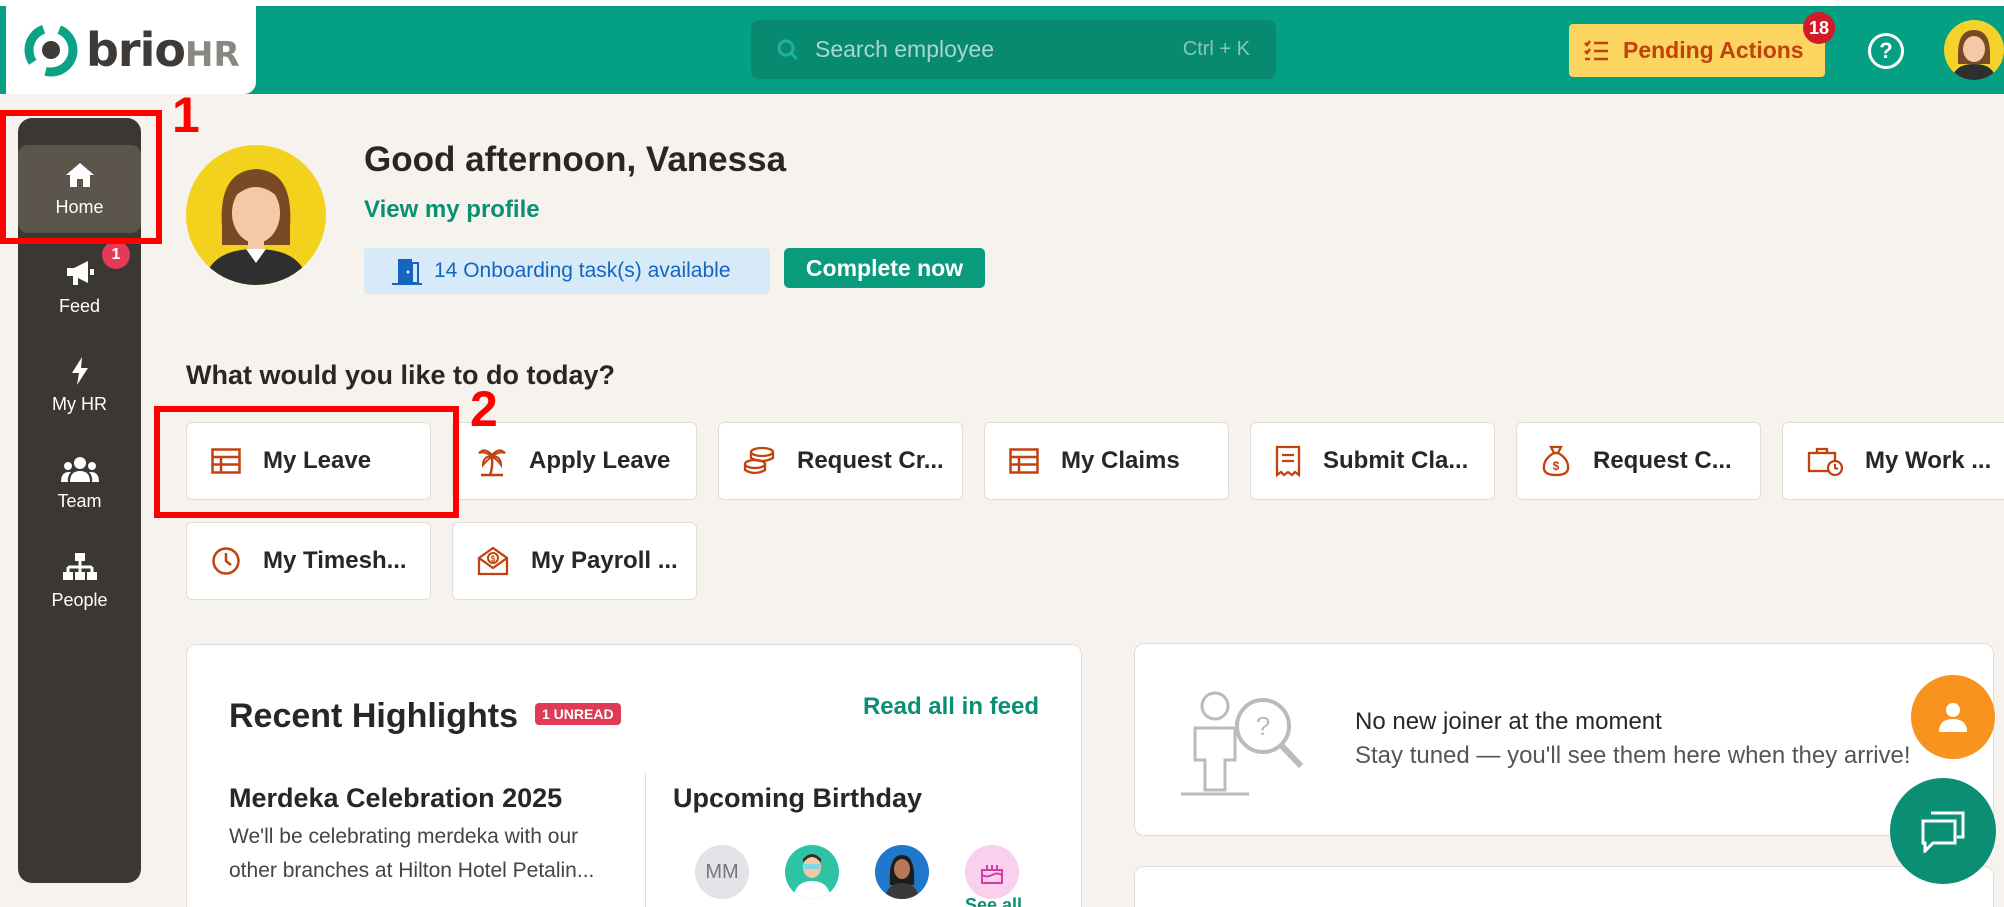  Describe the element at coordinates (788, 49) in the screenshot. I see `search-icon` at that location.